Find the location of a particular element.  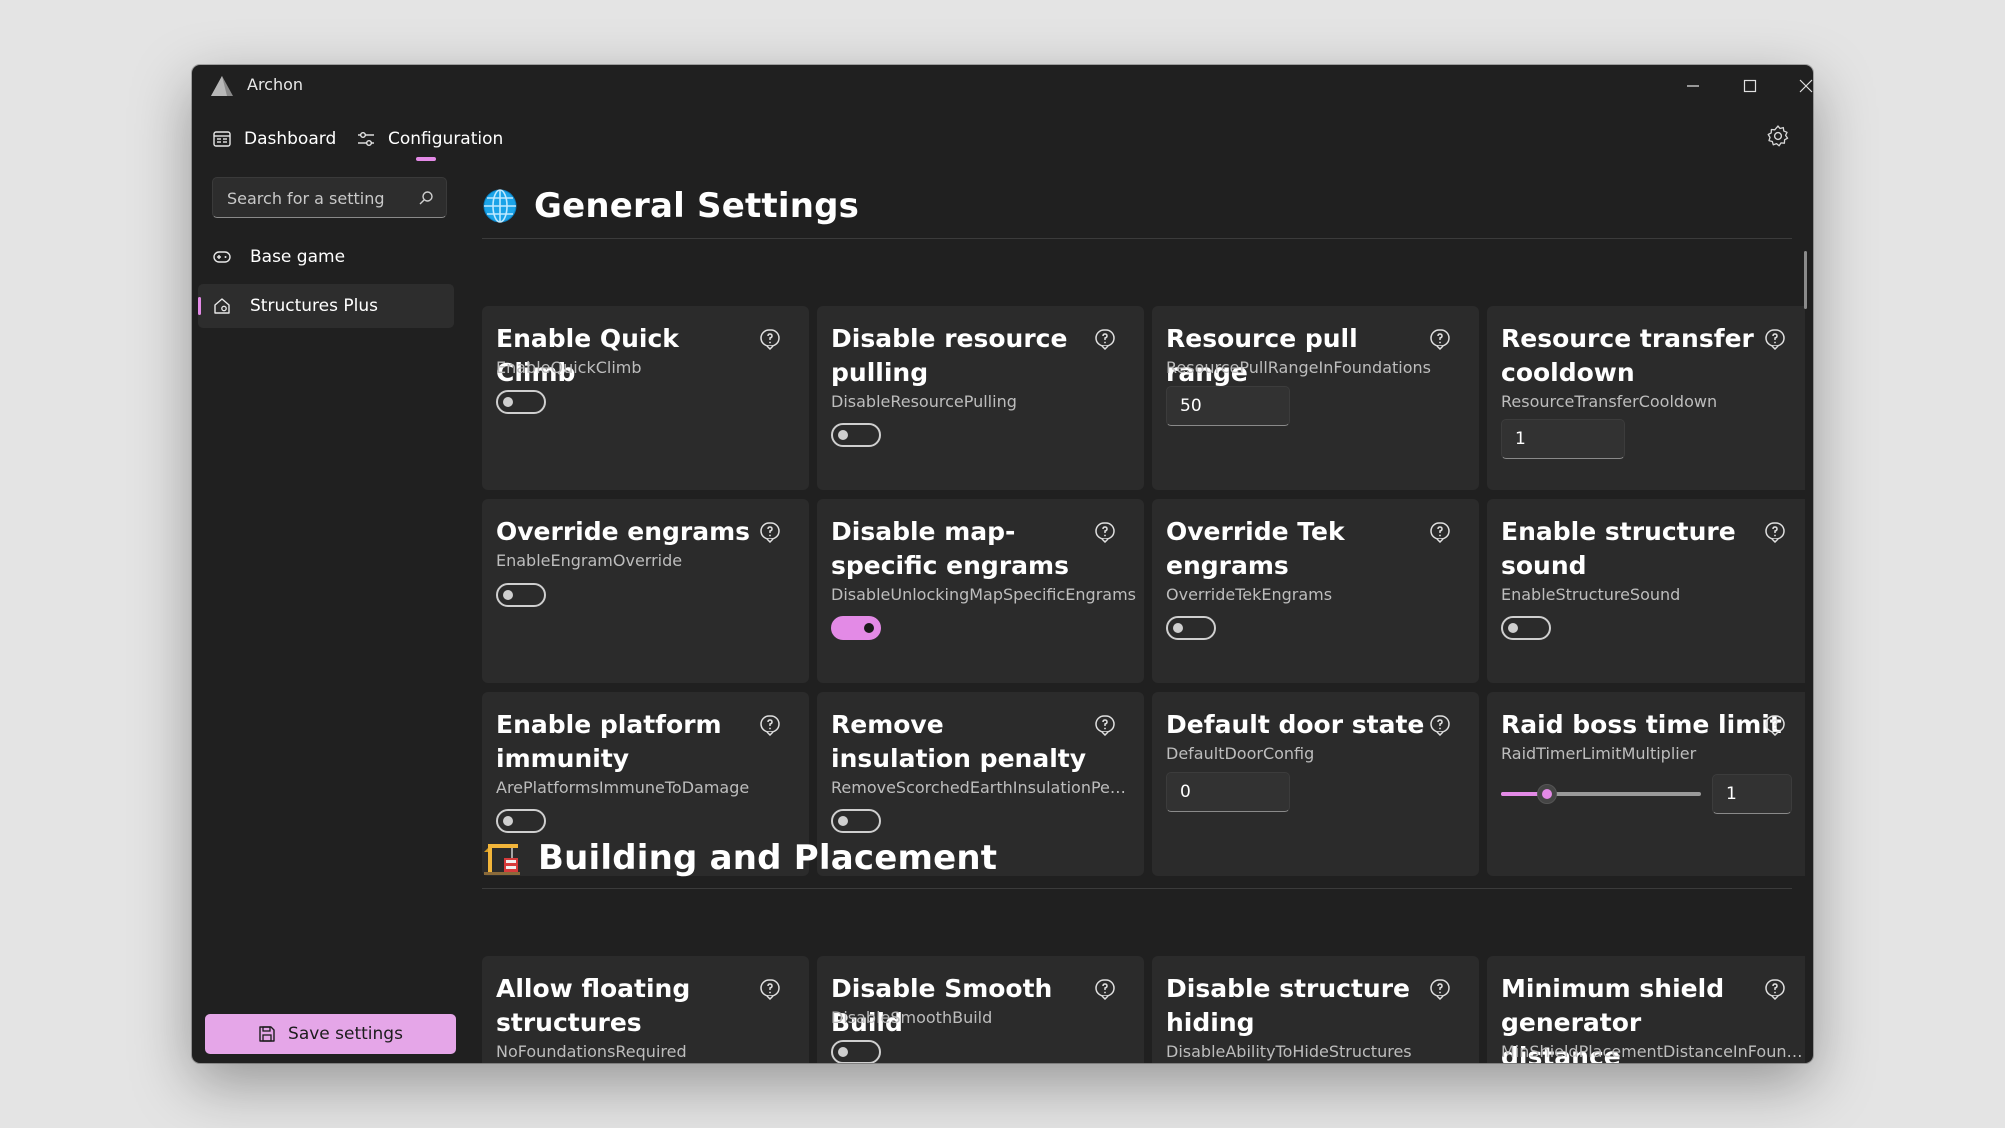

sidebar-item-base-game: Base game is located at coordinates (326, 257).